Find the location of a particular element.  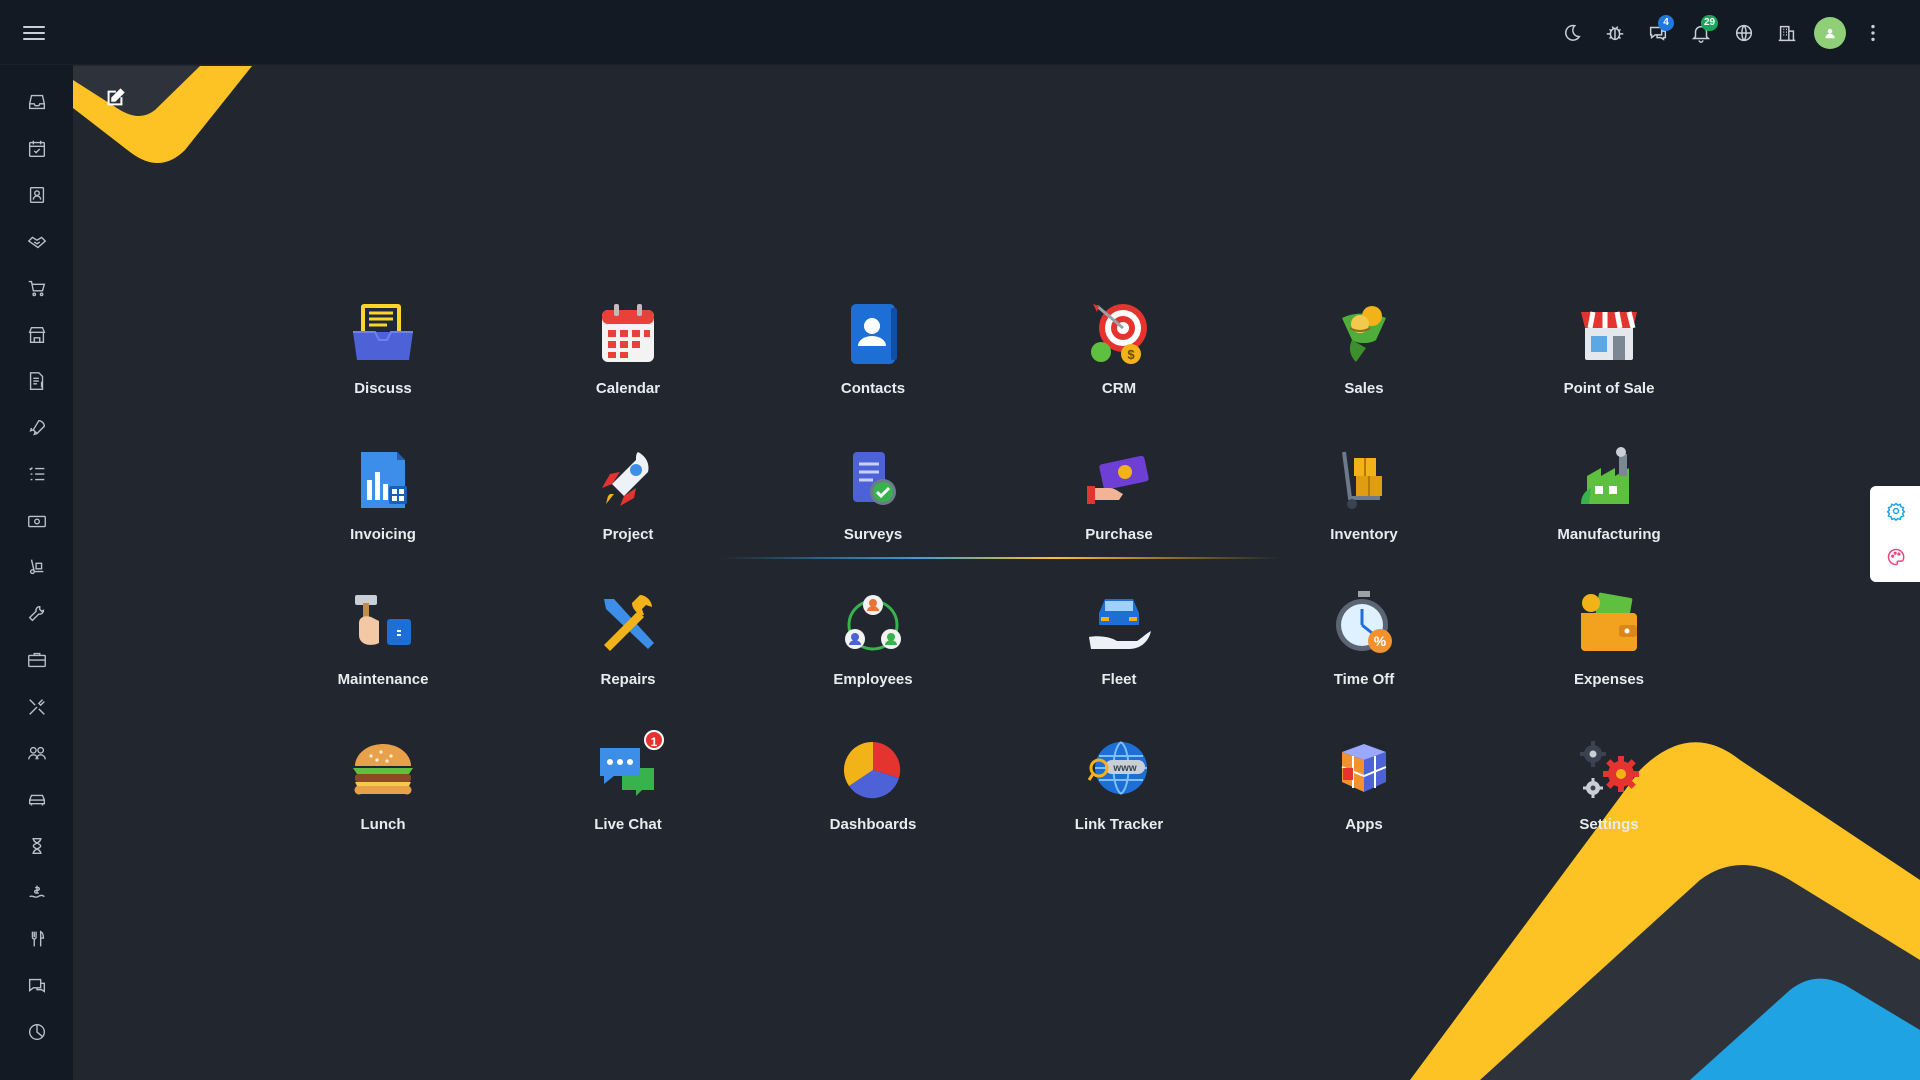

fleet-icon is located at coordinates (1119, 625).